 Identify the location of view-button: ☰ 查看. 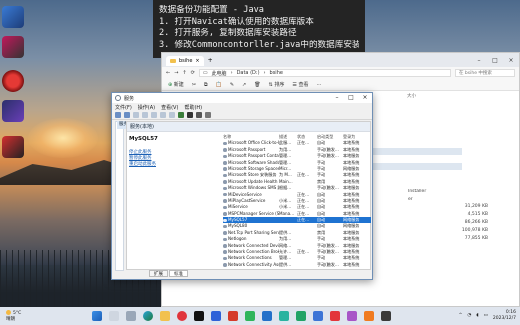
(300, 84).